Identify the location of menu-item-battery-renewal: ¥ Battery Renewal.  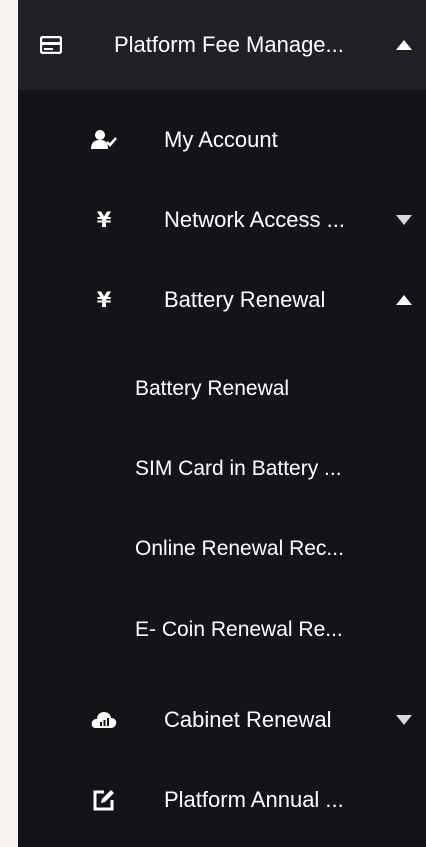
(222, 300).